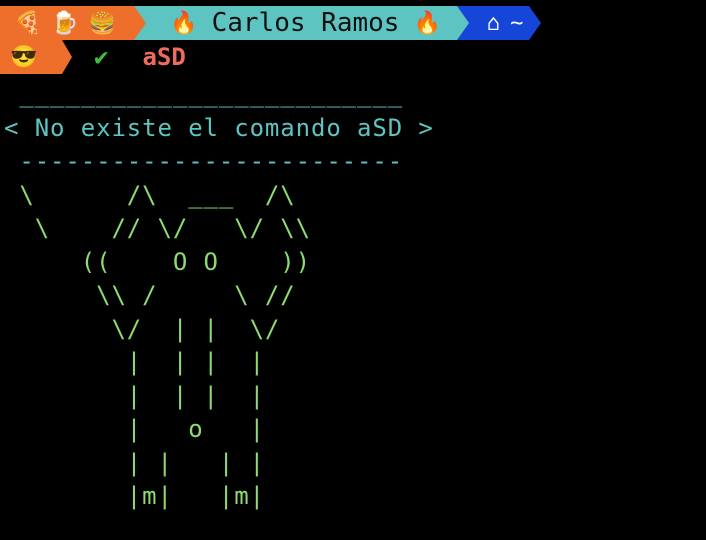  Describe the element at coordinates (204, 94) in the screenshot. I see `speech-bubble-top: _________________________` at that location.